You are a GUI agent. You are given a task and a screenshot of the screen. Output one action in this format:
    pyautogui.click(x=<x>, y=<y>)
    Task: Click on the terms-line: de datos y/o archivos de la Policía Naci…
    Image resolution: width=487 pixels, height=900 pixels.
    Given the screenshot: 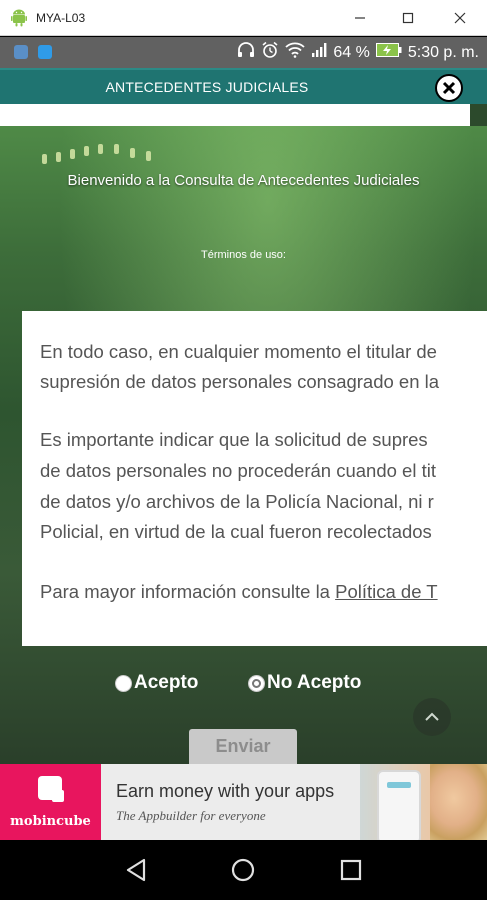 What is the action you would take?
    pyautogui.click(x=237, y=501)
    